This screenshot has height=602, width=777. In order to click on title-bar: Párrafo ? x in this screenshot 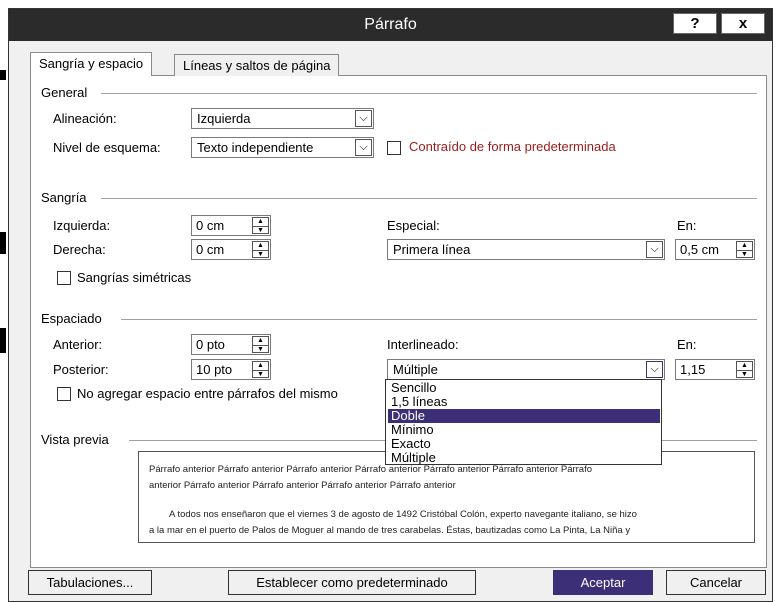, I will do `click(390, 25)`.